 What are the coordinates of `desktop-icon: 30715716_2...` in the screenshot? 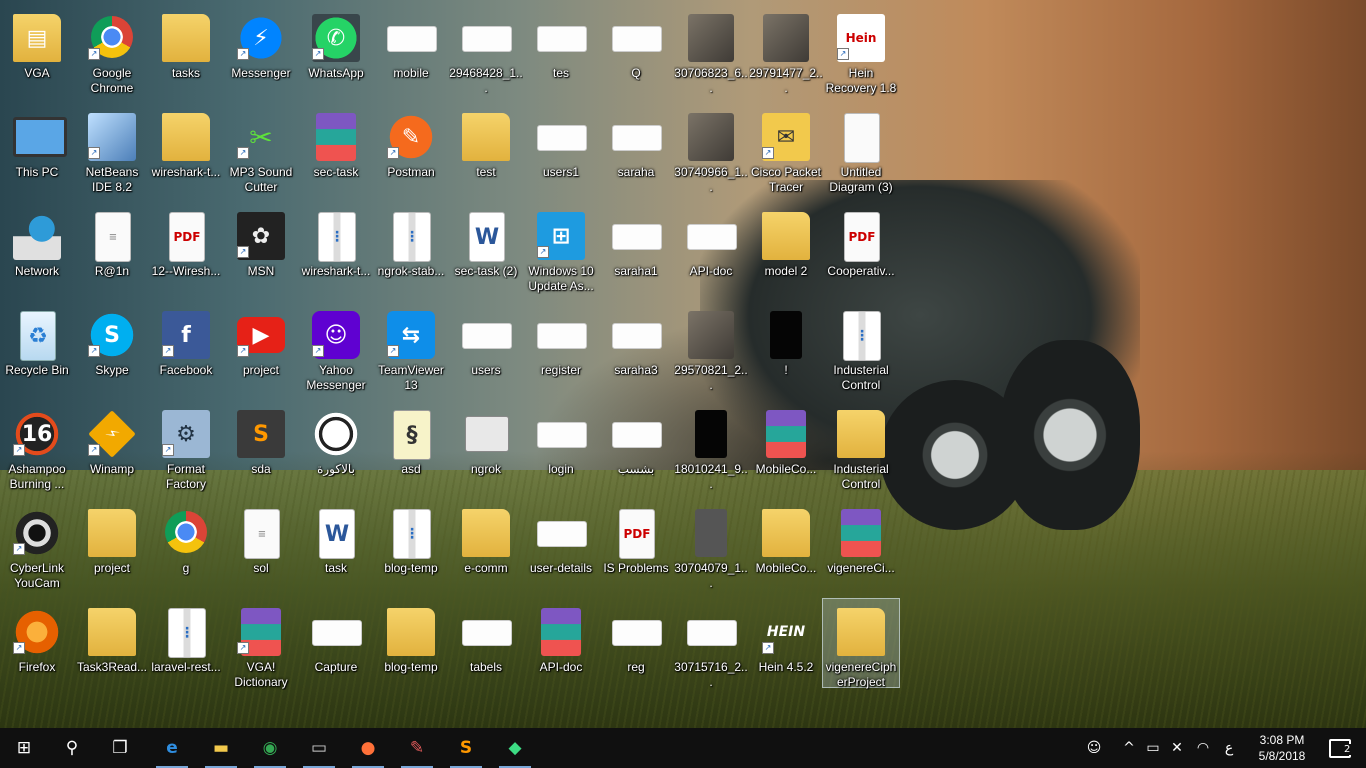 It's located at (711, 650).